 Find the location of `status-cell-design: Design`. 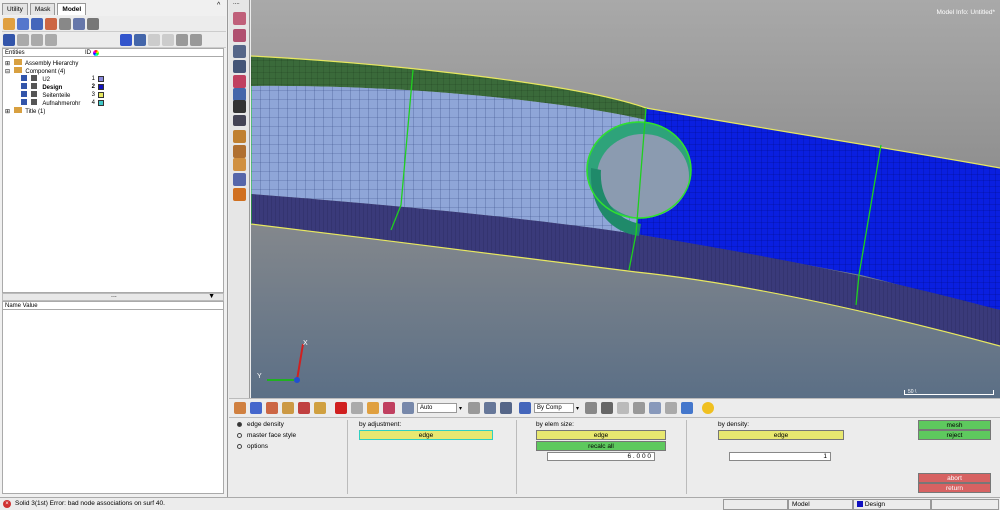

status-cell-design: Design is located at coordinates (892, 504).